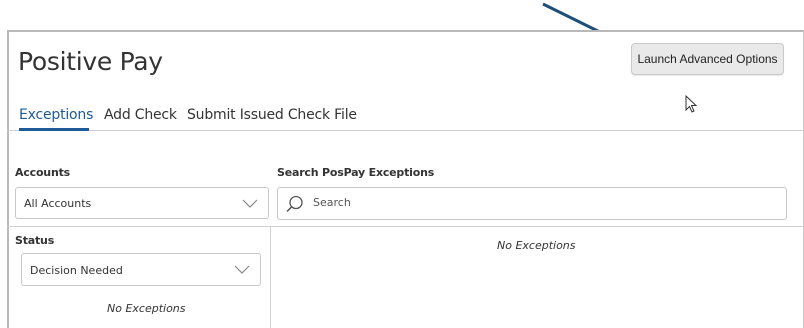 The image size is (804, 328). Describe the element at coordinates (35, 240) in the screenshot. I see `status-label: Status` at that location.